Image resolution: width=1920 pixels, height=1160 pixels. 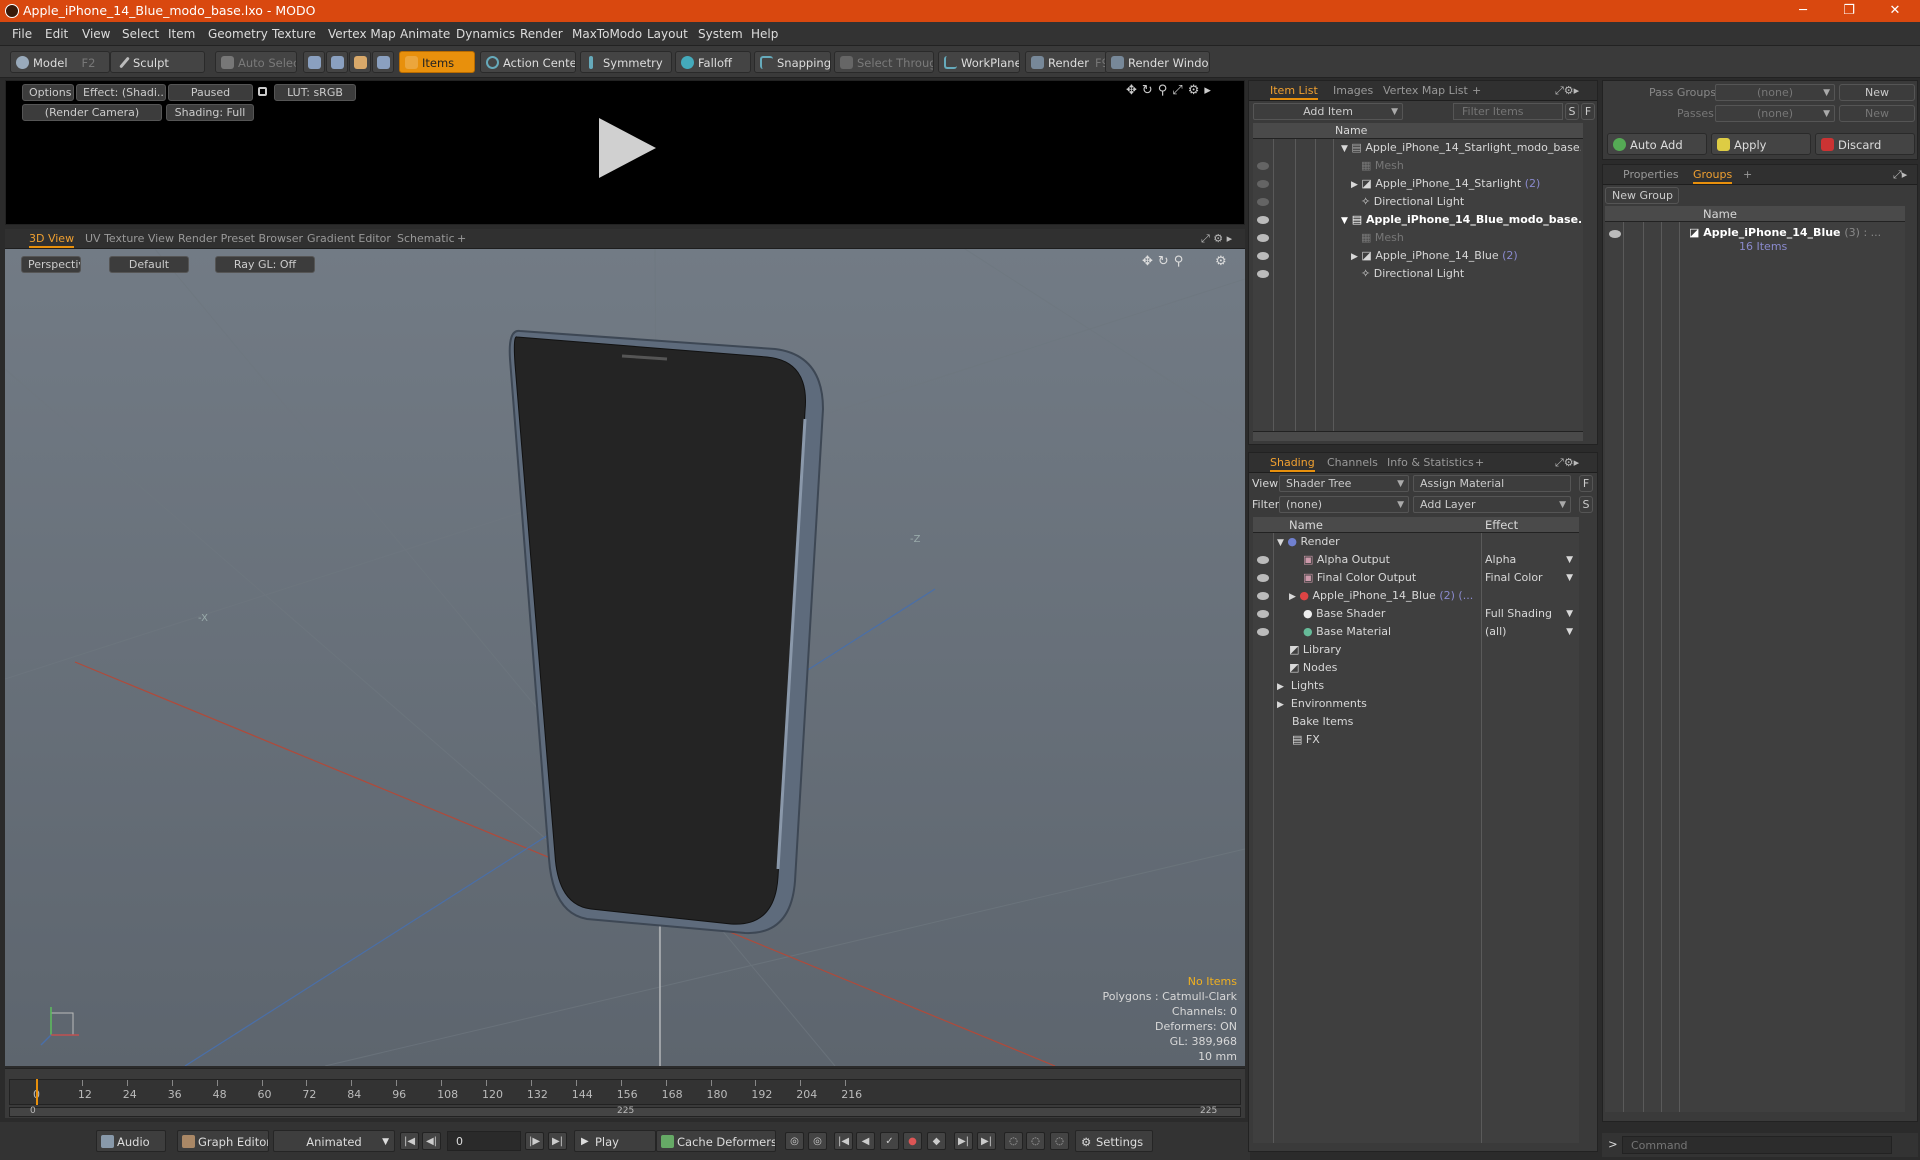 What do you see at coordinates (360, 62) in the screenshot?
I see `select-polygons-button` at bounding box center [360, 62].